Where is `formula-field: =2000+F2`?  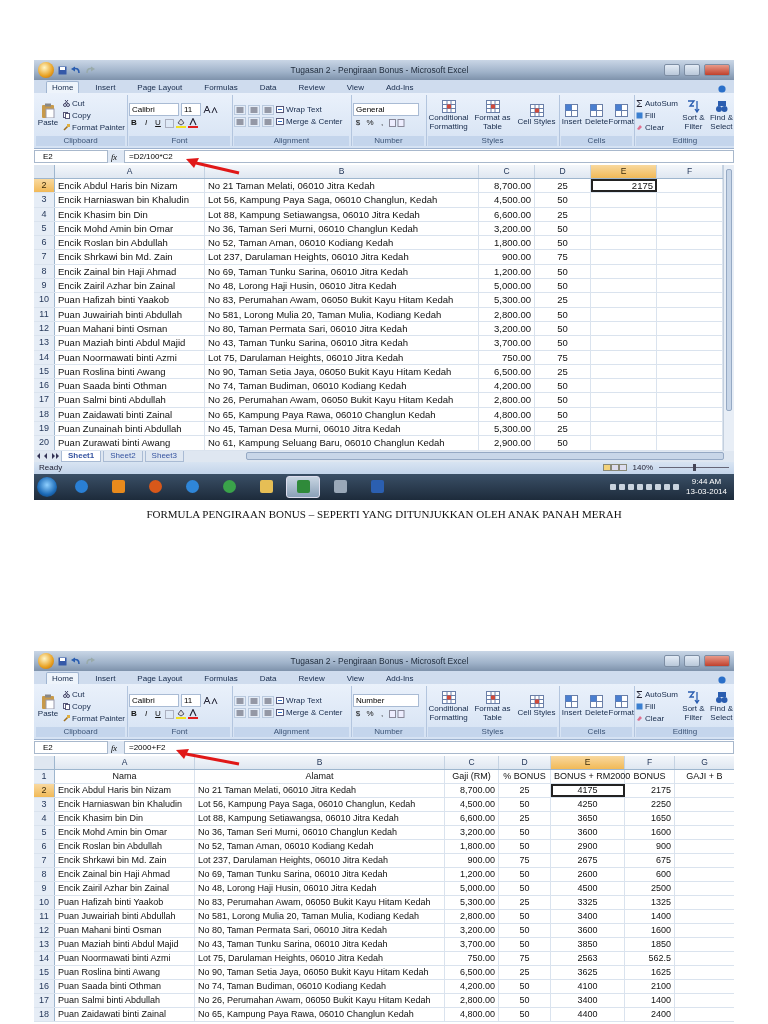 formula-field: =2000+F2 is located at coordinates (429, 747).